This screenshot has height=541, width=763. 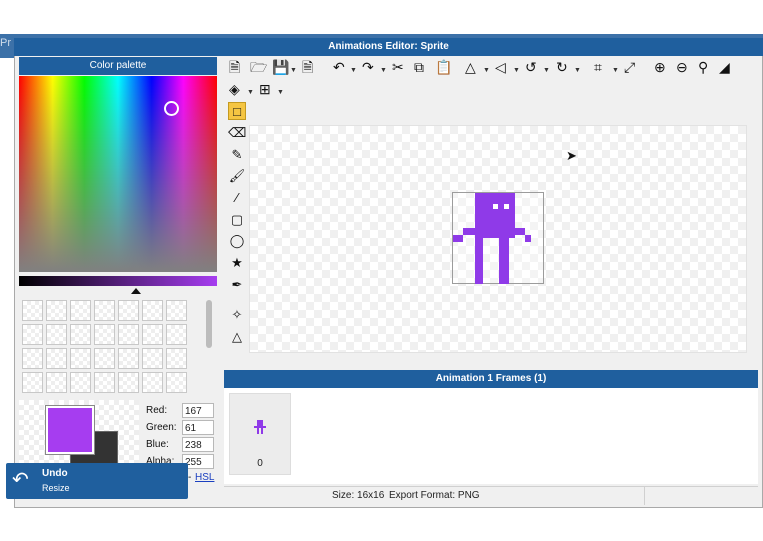 What do you see at coordinates (644, 496) in the screenshot?
I see `status-divider` at bounding box center [644, 496].